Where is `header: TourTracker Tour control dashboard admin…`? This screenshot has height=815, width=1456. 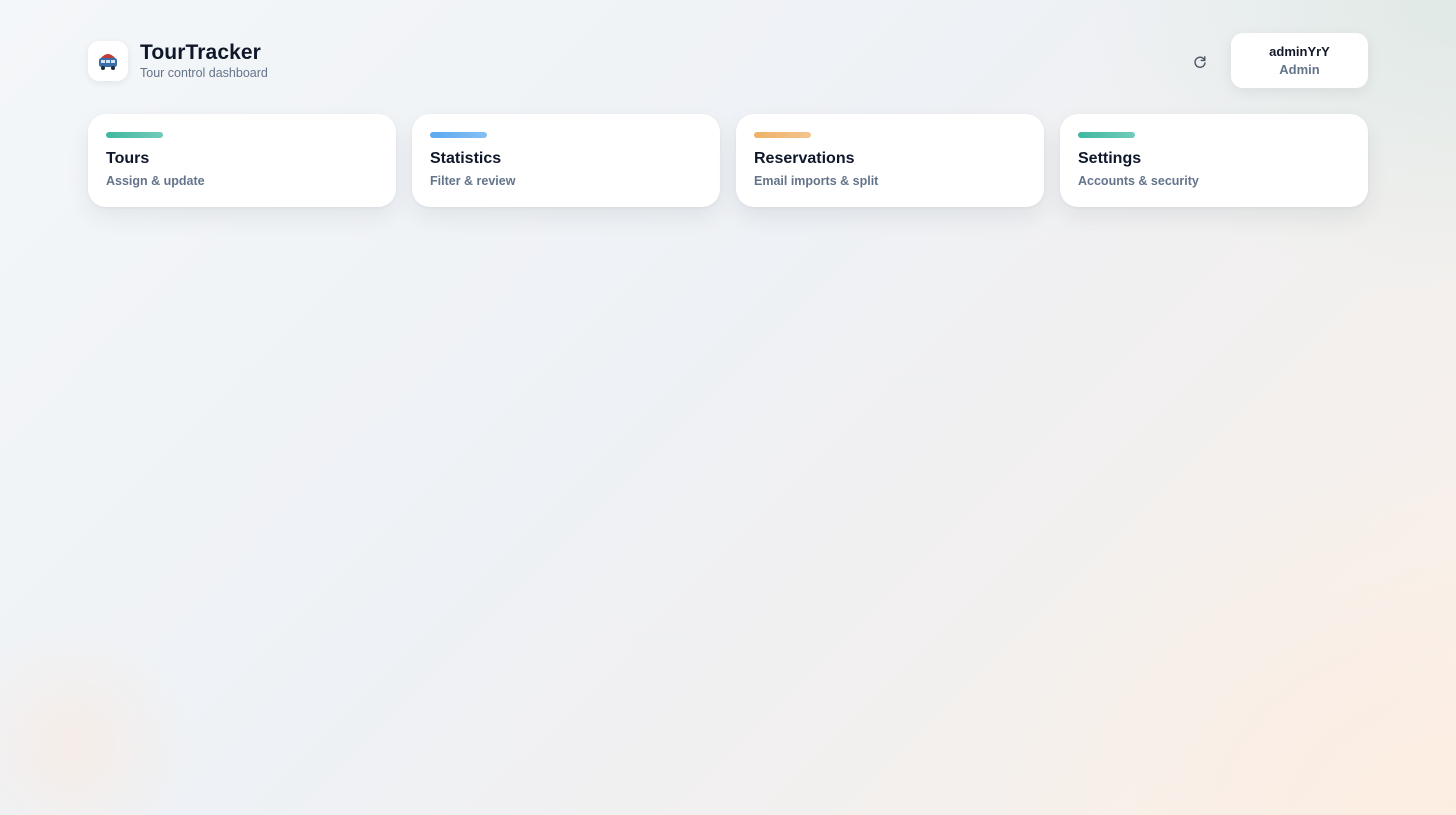 header: TourTracker Tour control dashboard admin… is located at coordinates (728, 61).